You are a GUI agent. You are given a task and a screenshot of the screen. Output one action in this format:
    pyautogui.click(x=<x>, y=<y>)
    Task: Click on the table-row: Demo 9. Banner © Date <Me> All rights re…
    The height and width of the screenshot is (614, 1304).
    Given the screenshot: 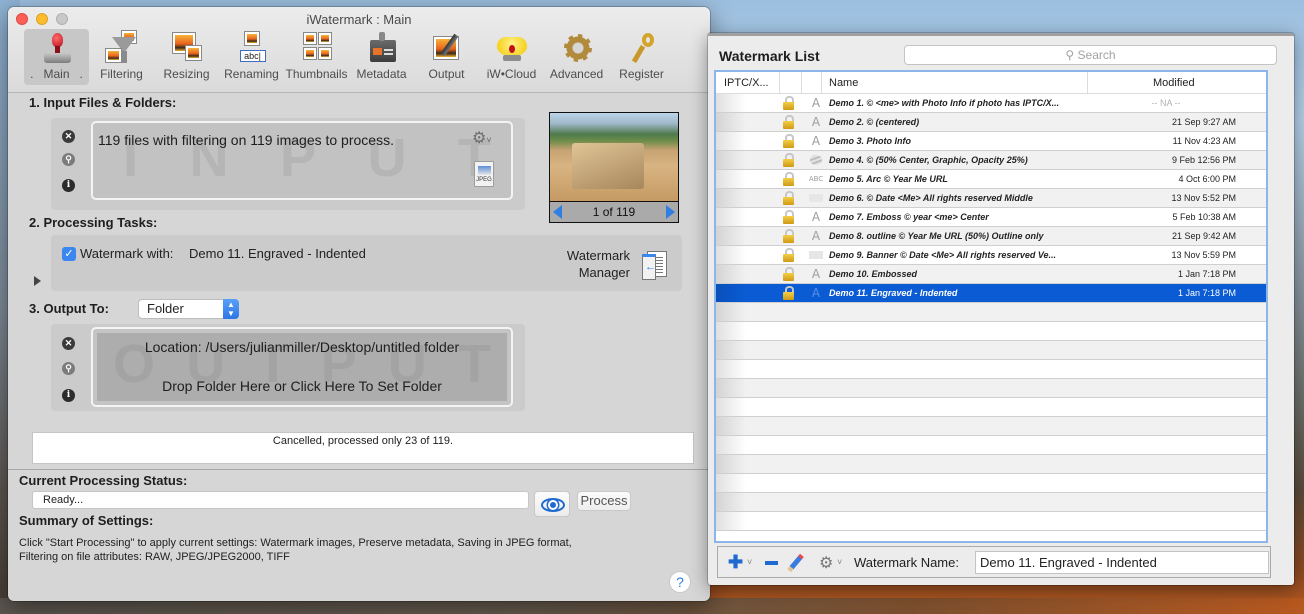 What is the action you would take?
    pyautogui.click(x=991, y=255)
    